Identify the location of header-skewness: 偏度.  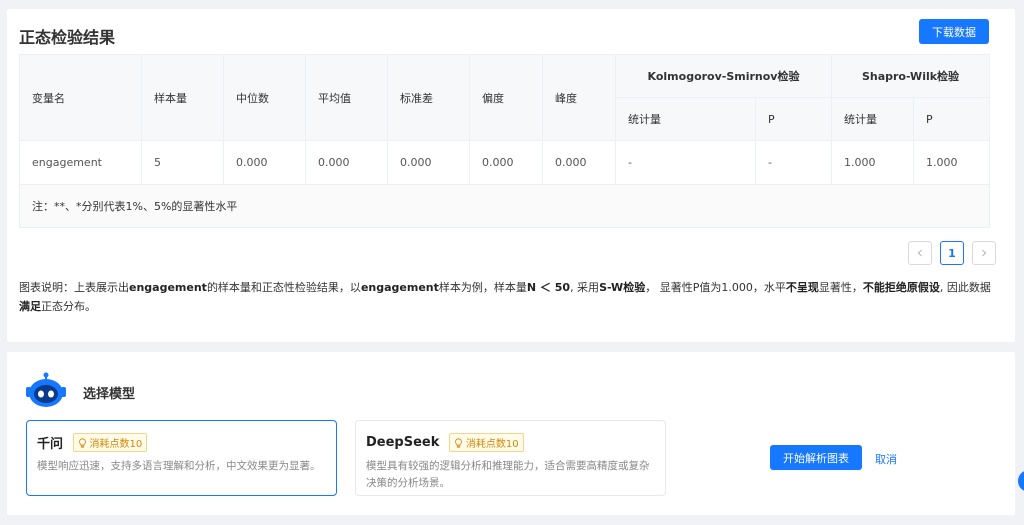
(506, 97).